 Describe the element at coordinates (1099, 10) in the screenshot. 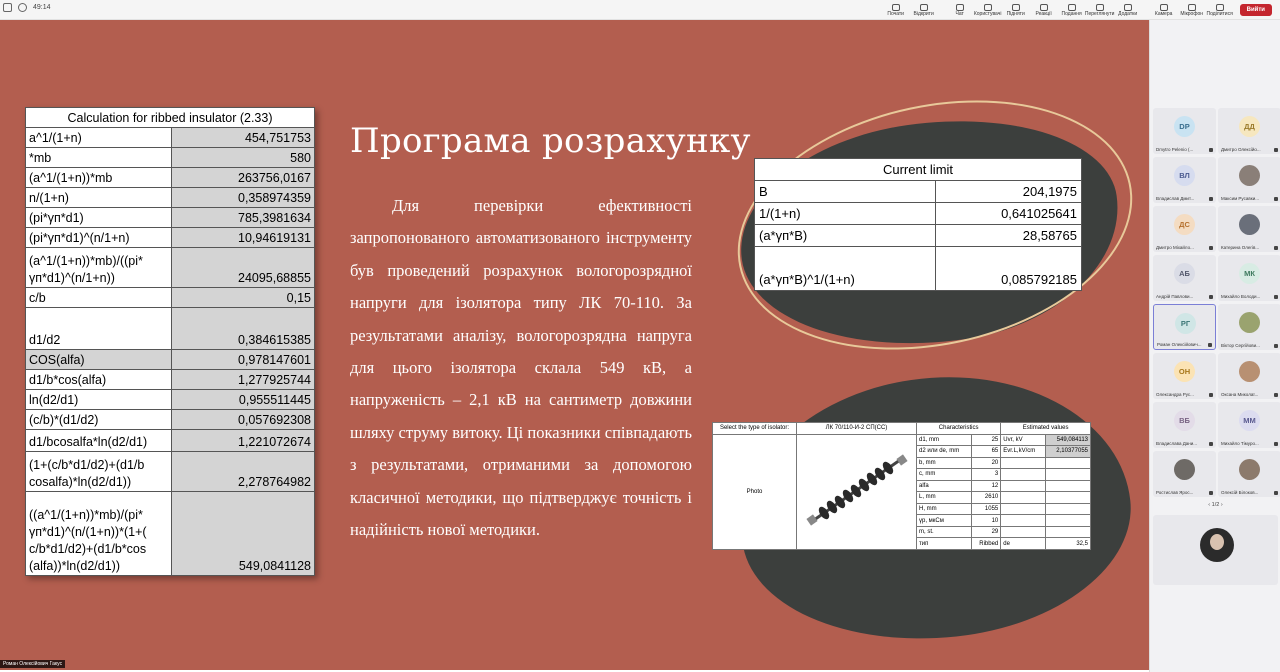

I see `more-button: Переглянути` at that location.